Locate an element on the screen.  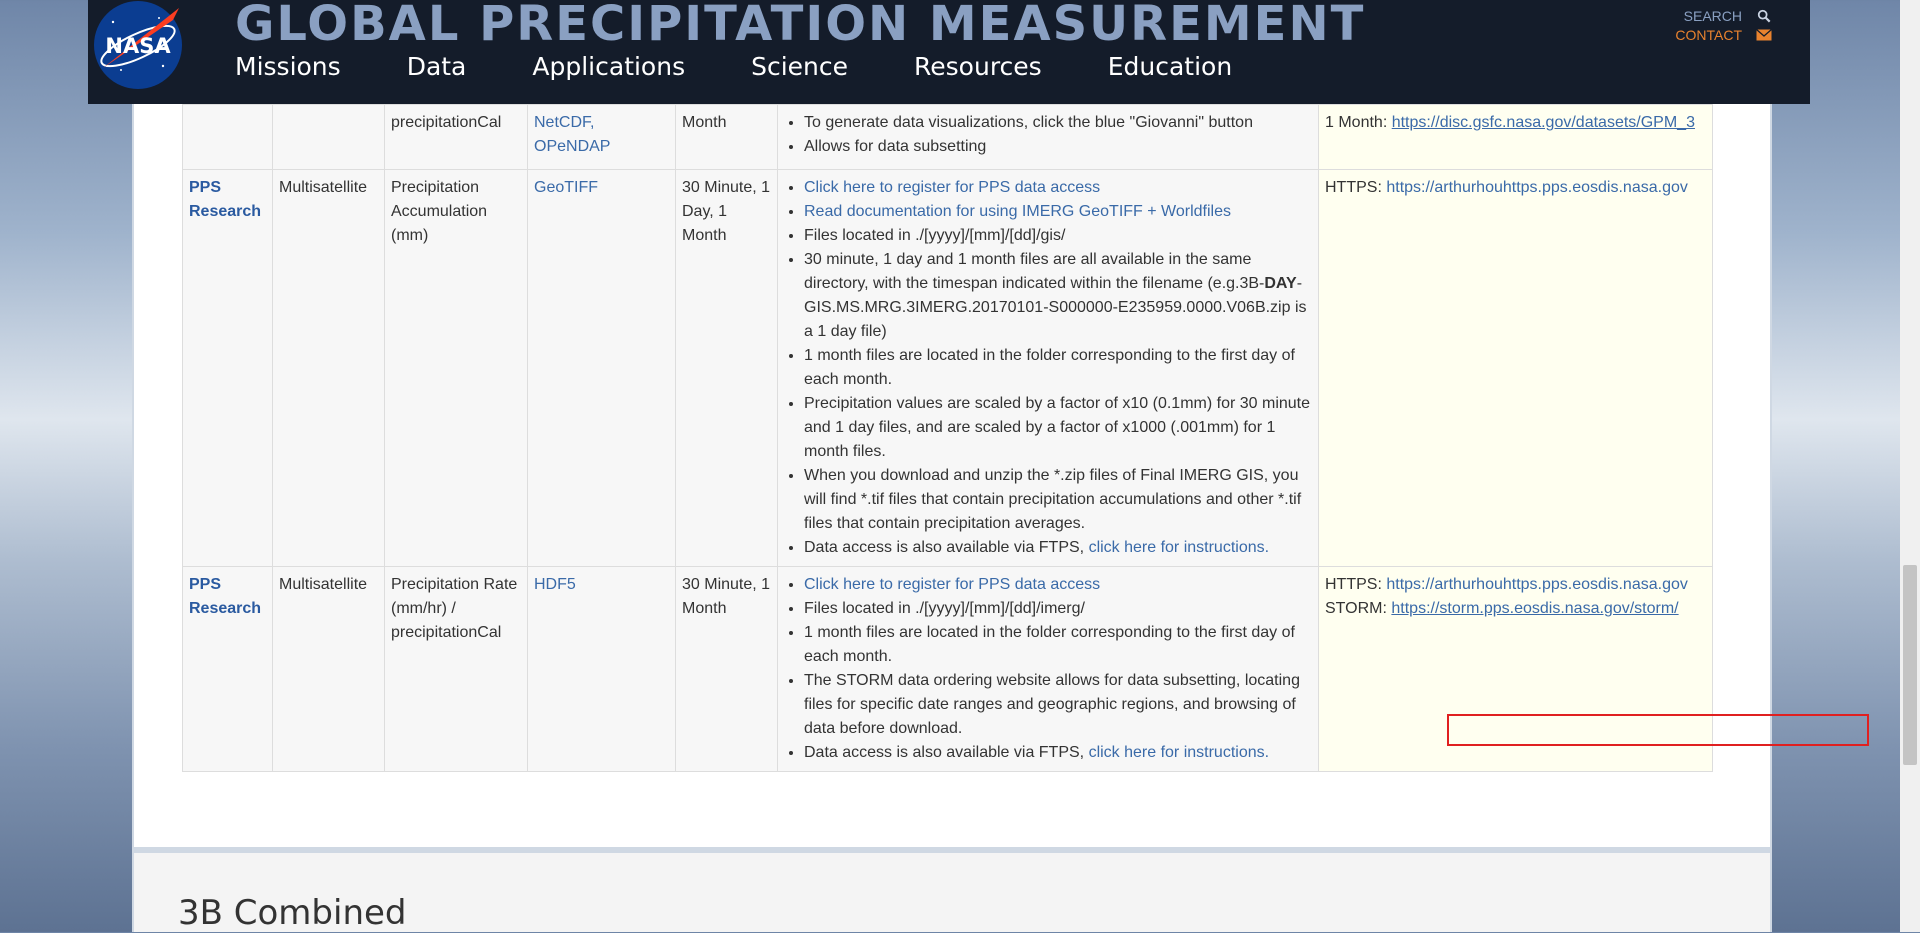
format-cell: GeoTIFF is located at coordinates (601, 368).